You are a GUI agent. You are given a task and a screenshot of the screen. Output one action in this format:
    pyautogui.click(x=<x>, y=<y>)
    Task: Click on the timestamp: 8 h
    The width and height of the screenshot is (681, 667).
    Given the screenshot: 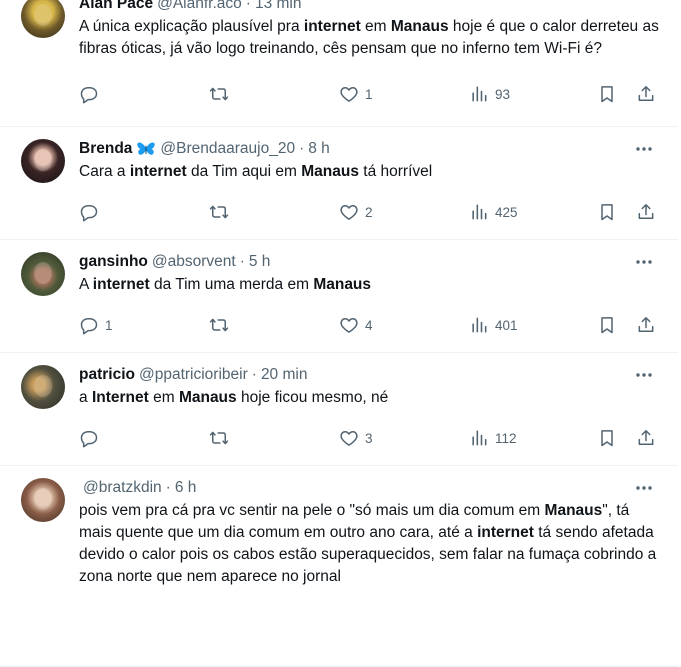 What is the action you would take?
    pyautogui.click(x=319, y=149)
    